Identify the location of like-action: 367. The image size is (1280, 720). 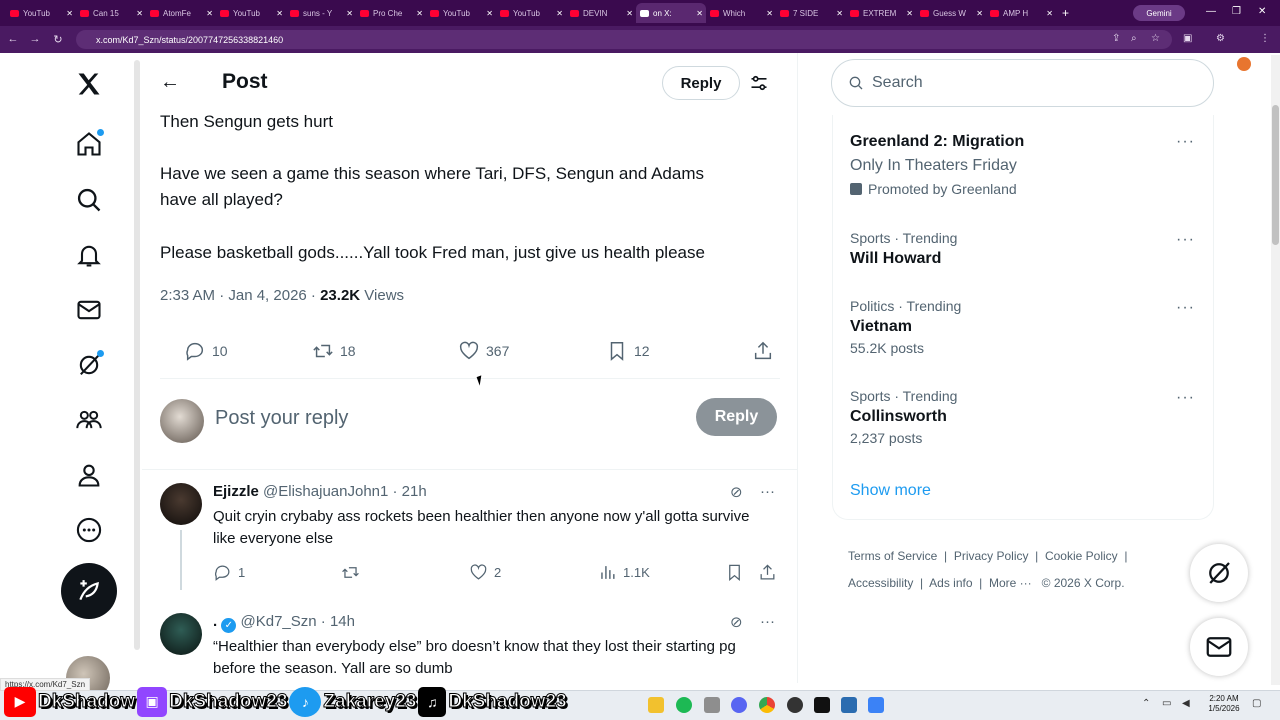
(483, 351).